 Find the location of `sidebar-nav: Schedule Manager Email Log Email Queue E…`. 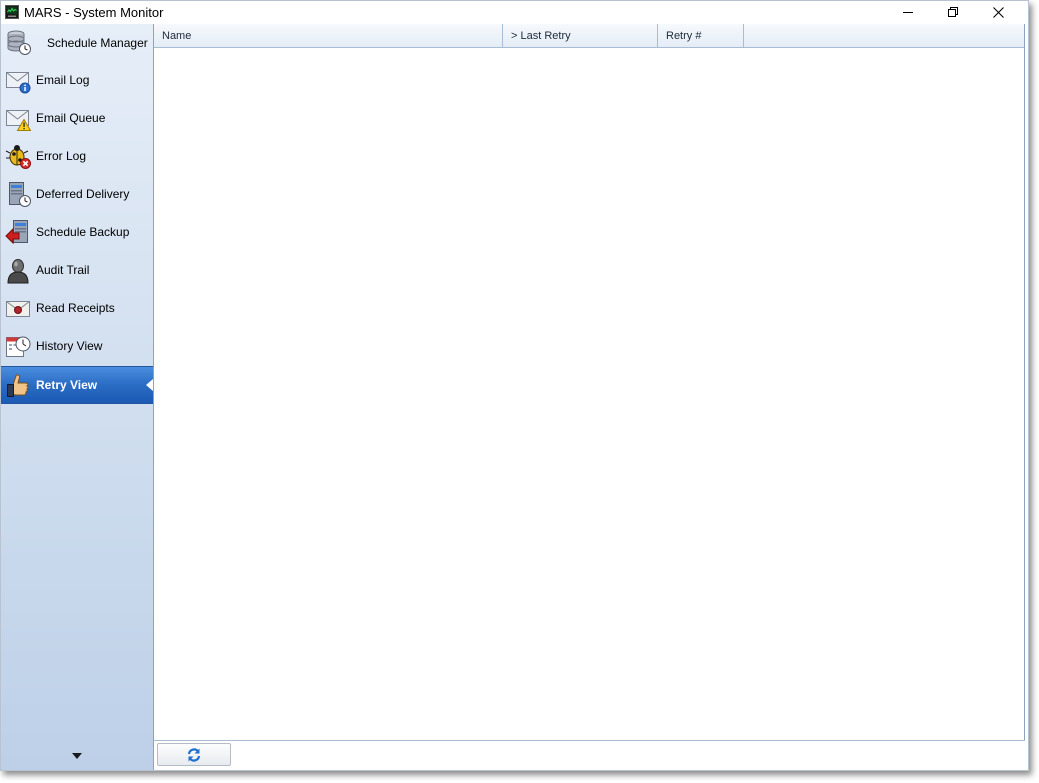

sidebar-nav: Schedule Manager Email Log Email Queue E… is located at coordinates (77, 397).